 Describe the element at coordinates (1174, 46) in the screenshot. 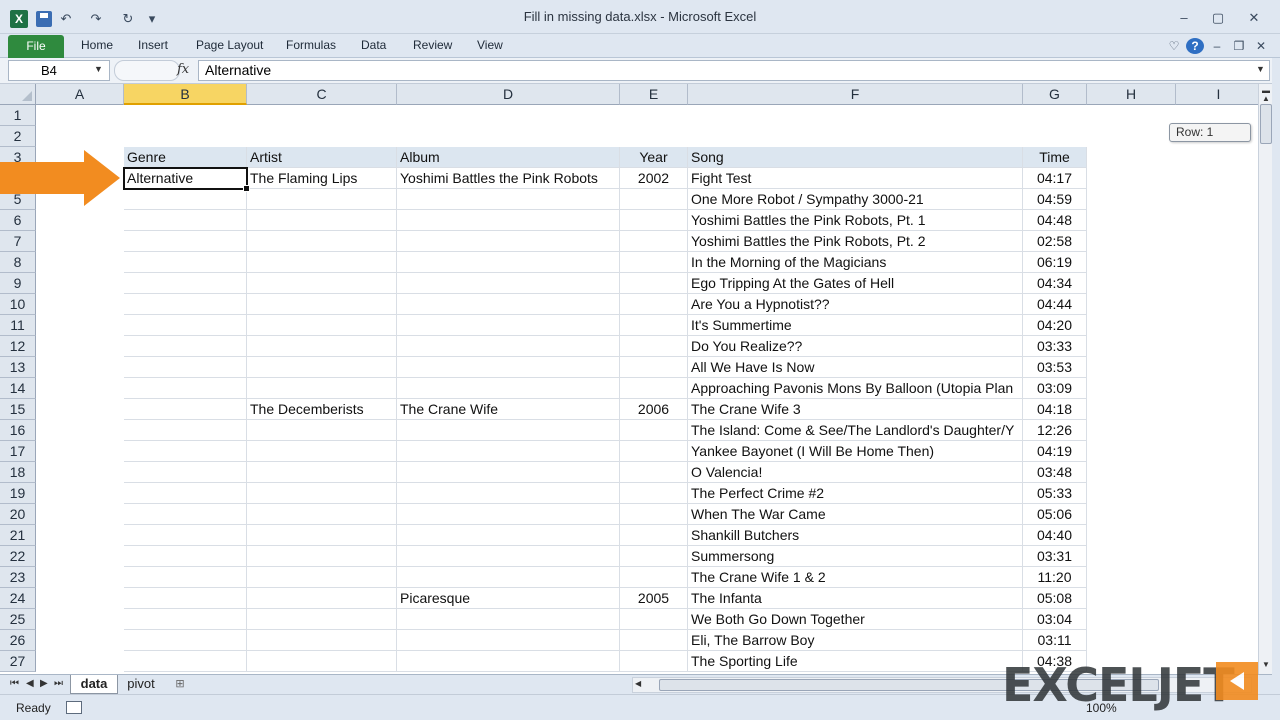

I see `ribbon-collapse-icon: ♡` at that location.